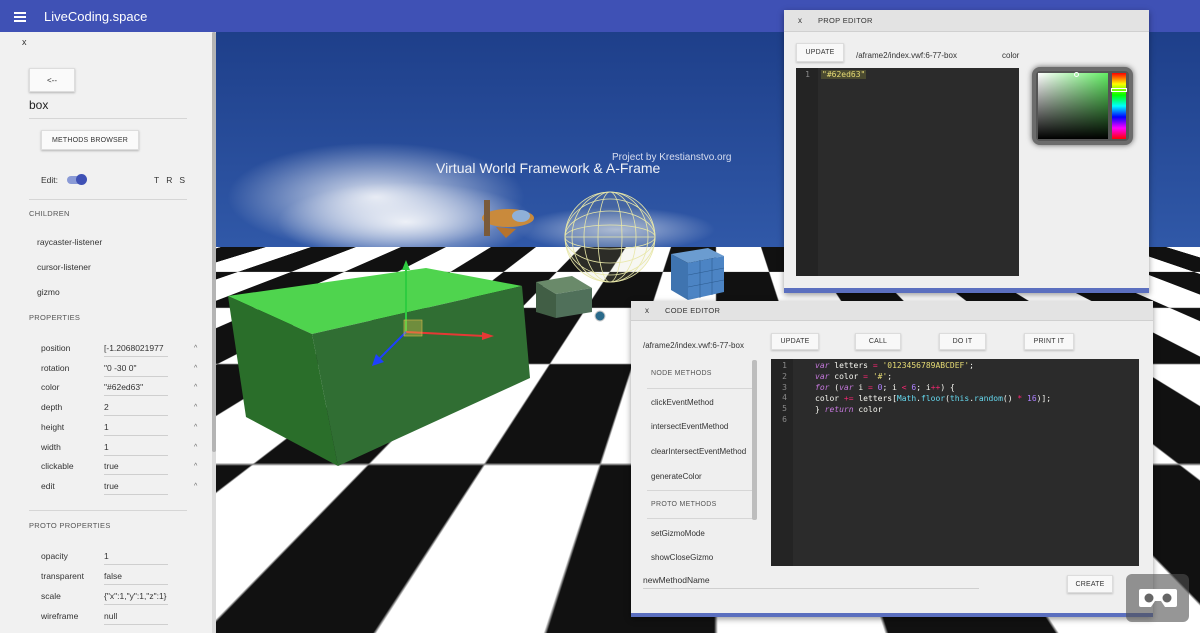 This screenshot has width=1200, height=633. Describe the element at coordinates (52, 407) in the screenshot. I see `property-key: depth` at that location.